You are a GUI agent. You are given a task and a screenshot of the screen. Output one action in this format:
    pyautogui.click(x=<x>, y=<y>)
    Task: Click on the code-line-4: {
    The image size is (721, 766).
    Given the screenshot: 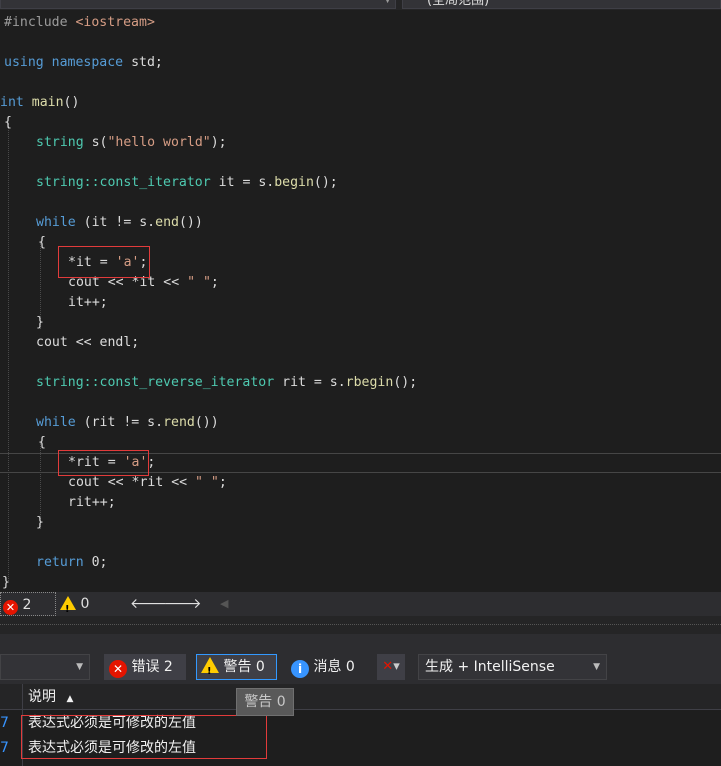 What is the action you would take?
    pyautogui.click(x=8, y=122)
    